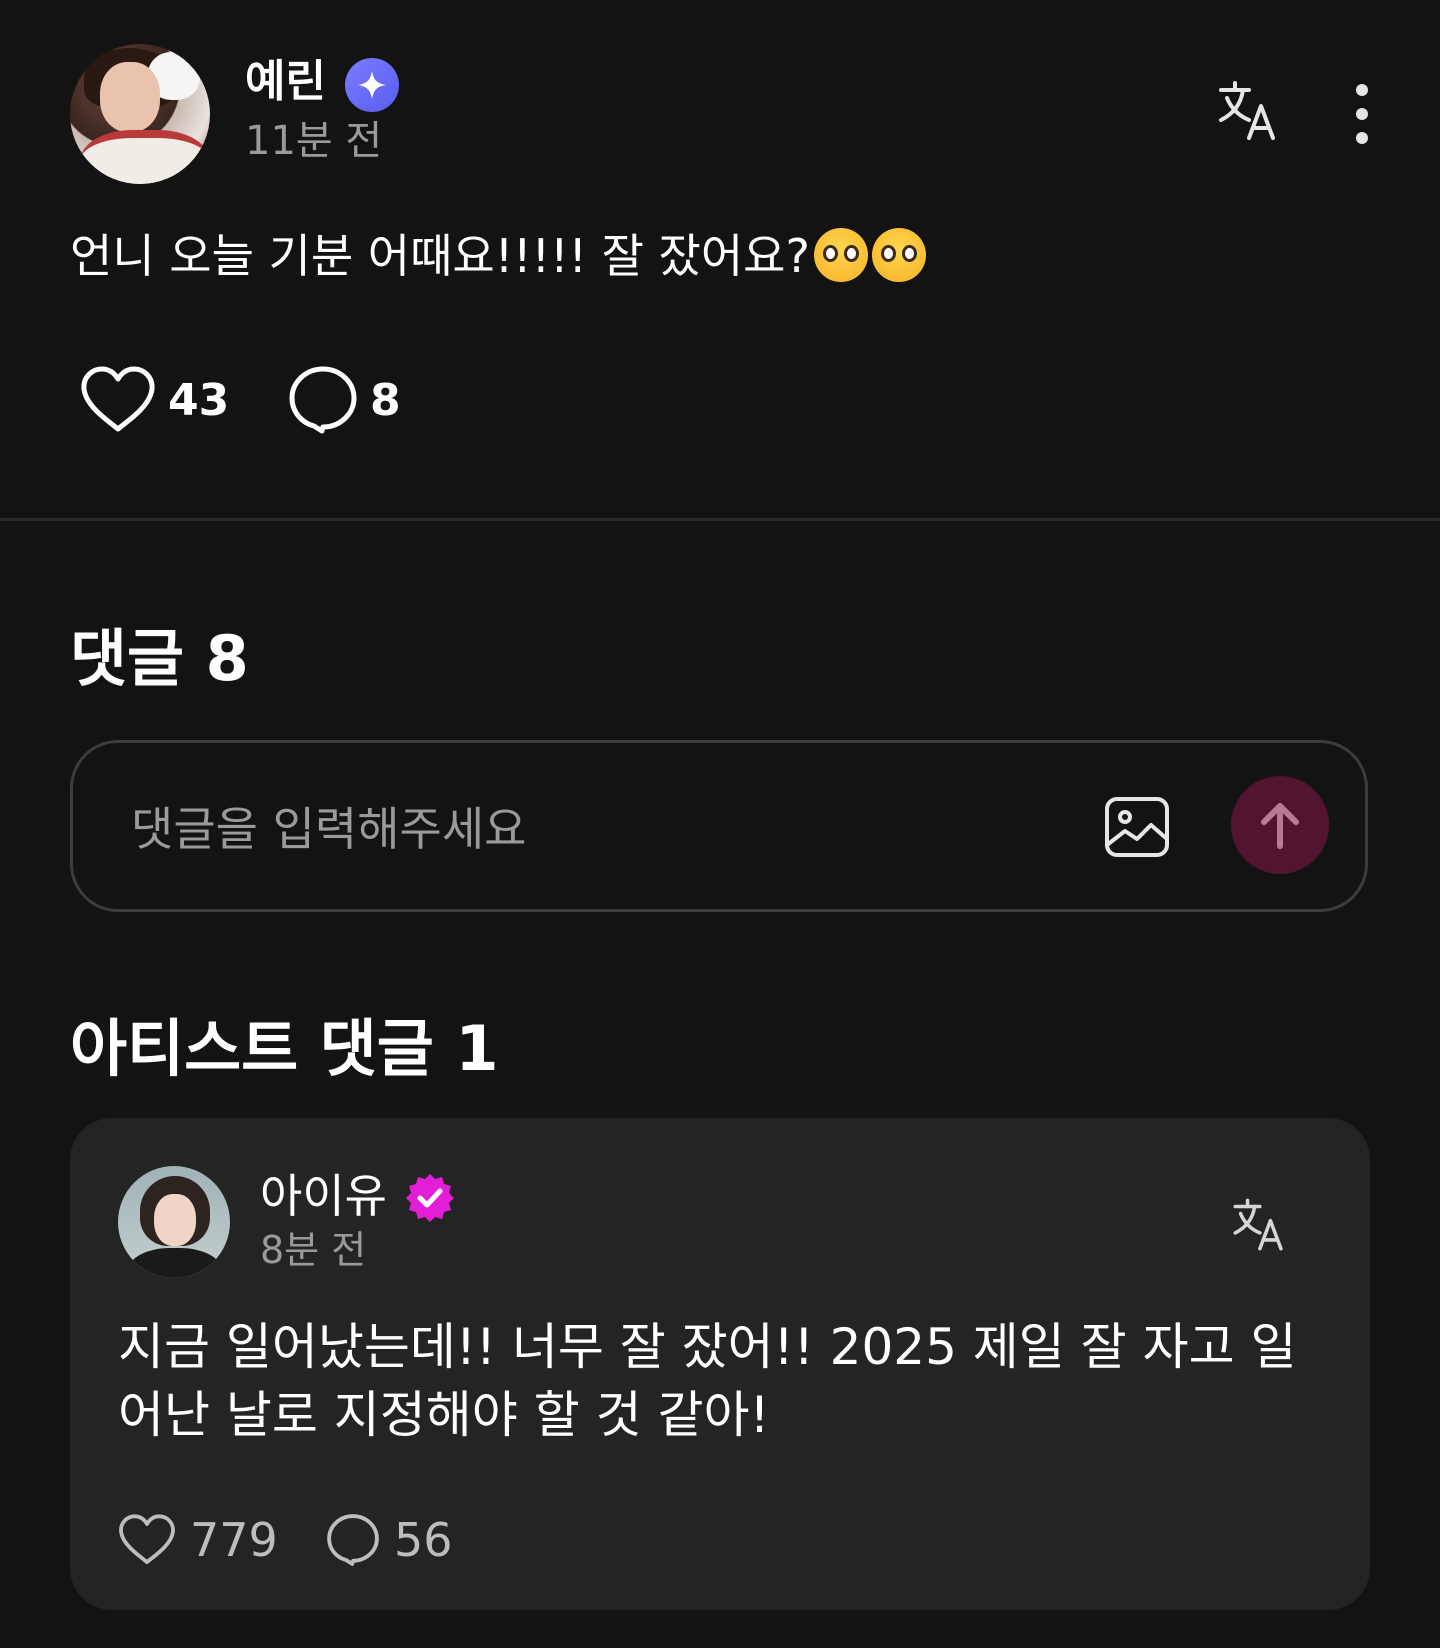  I want to click on like-count: 779, so click(234, 1540).